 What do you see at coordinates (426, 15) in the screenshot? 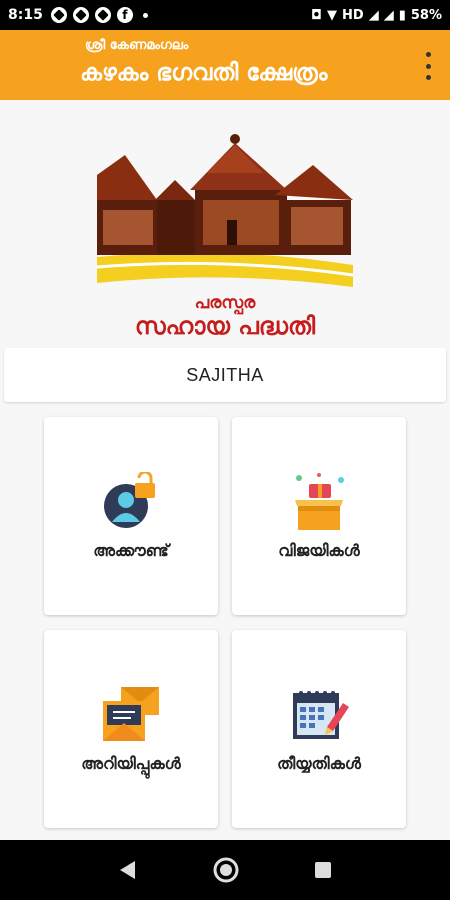
I see `battery-level: 58%` at bounding box center [426, 15].